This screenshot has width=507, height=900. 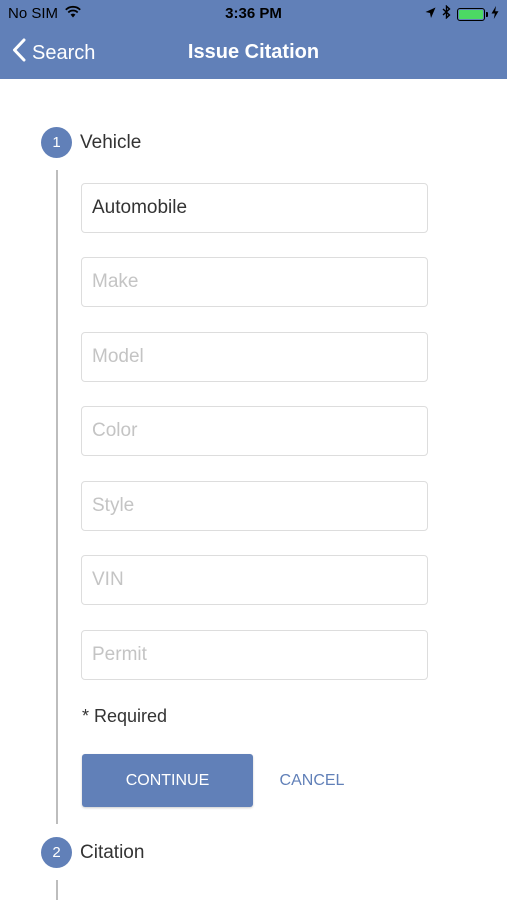 What do you see at coordinates (254, 208) in the screenshot?
I see `vehicle-type-field` at bounding box center [254, 208].